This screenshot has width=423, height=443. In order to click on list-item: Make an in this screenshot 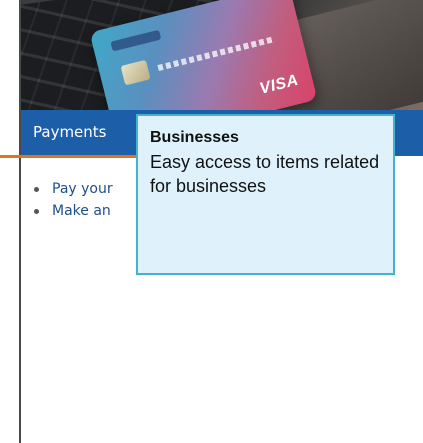, I will do `click(73, 211)`.